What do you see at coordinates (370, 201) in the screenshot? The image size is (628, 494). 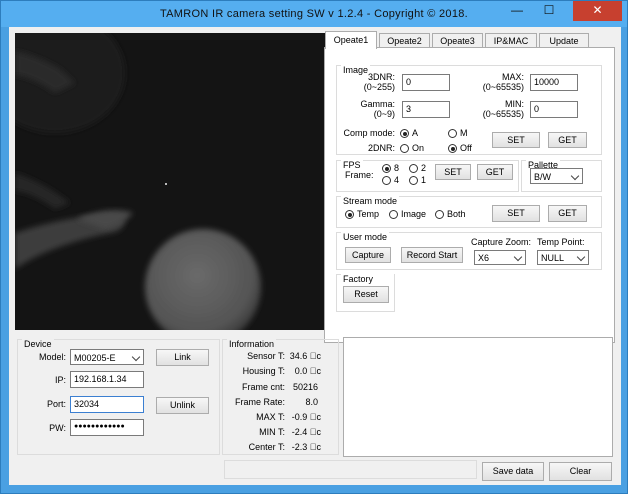 I see `stream-mode-label: Stream mode` at bounding box center [370, 201].